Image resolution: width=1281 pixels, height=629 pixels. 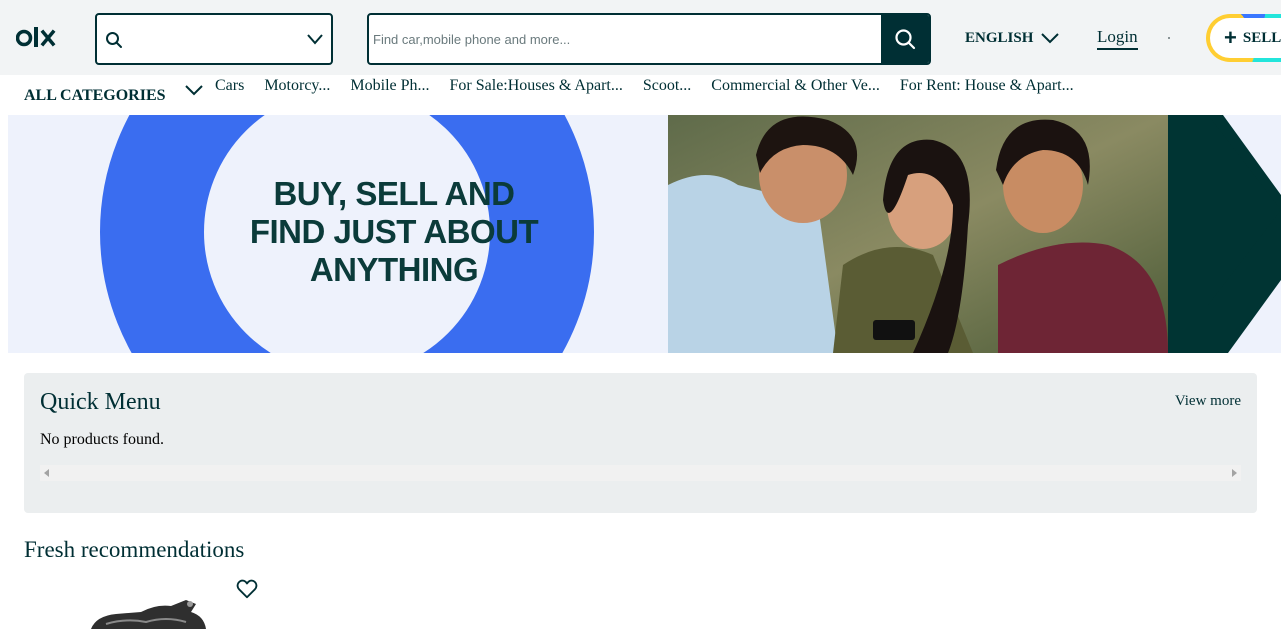 I want to click on search-button, so click(x=905, y=39).